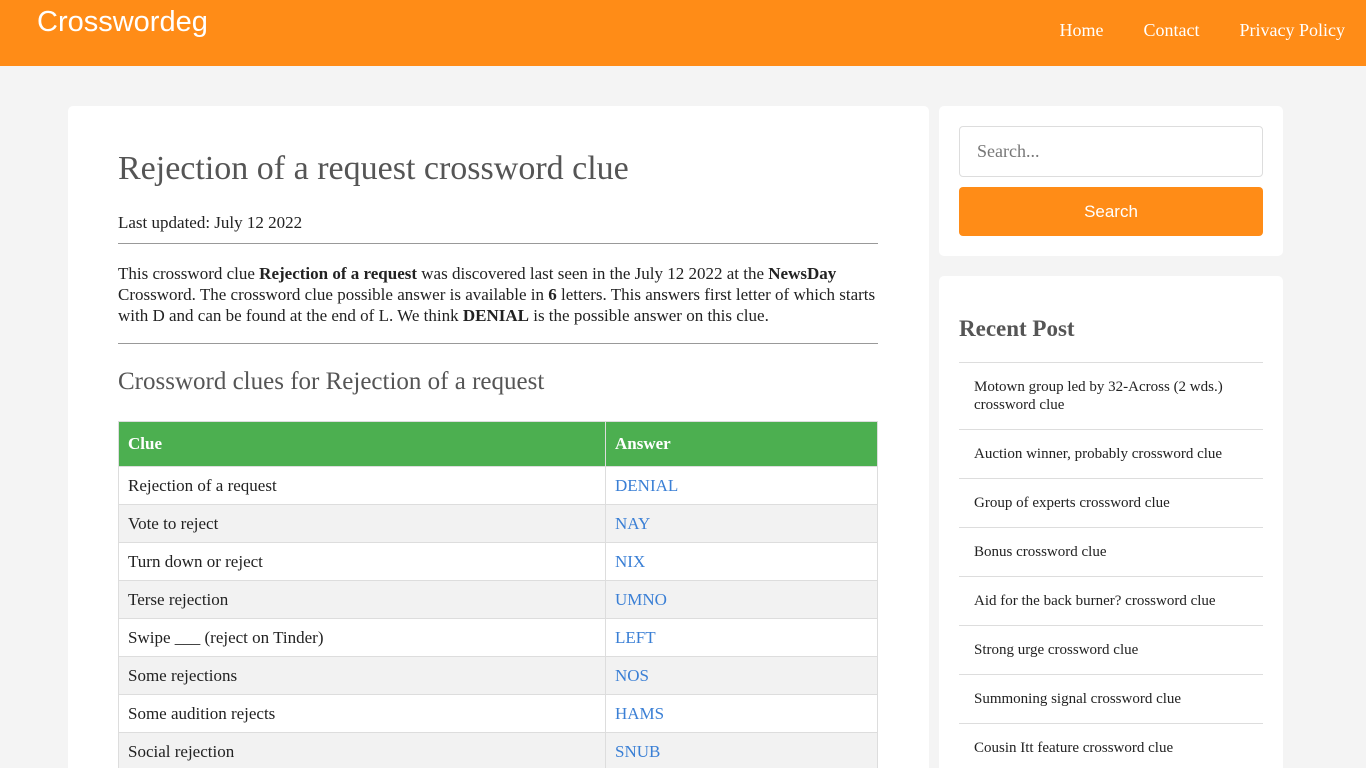 The image size is (1366, 768). What do you see at coordinates (741, 561) in the screenshot?
I see `answer-cell: NIX` at bounding box center [741, 561].